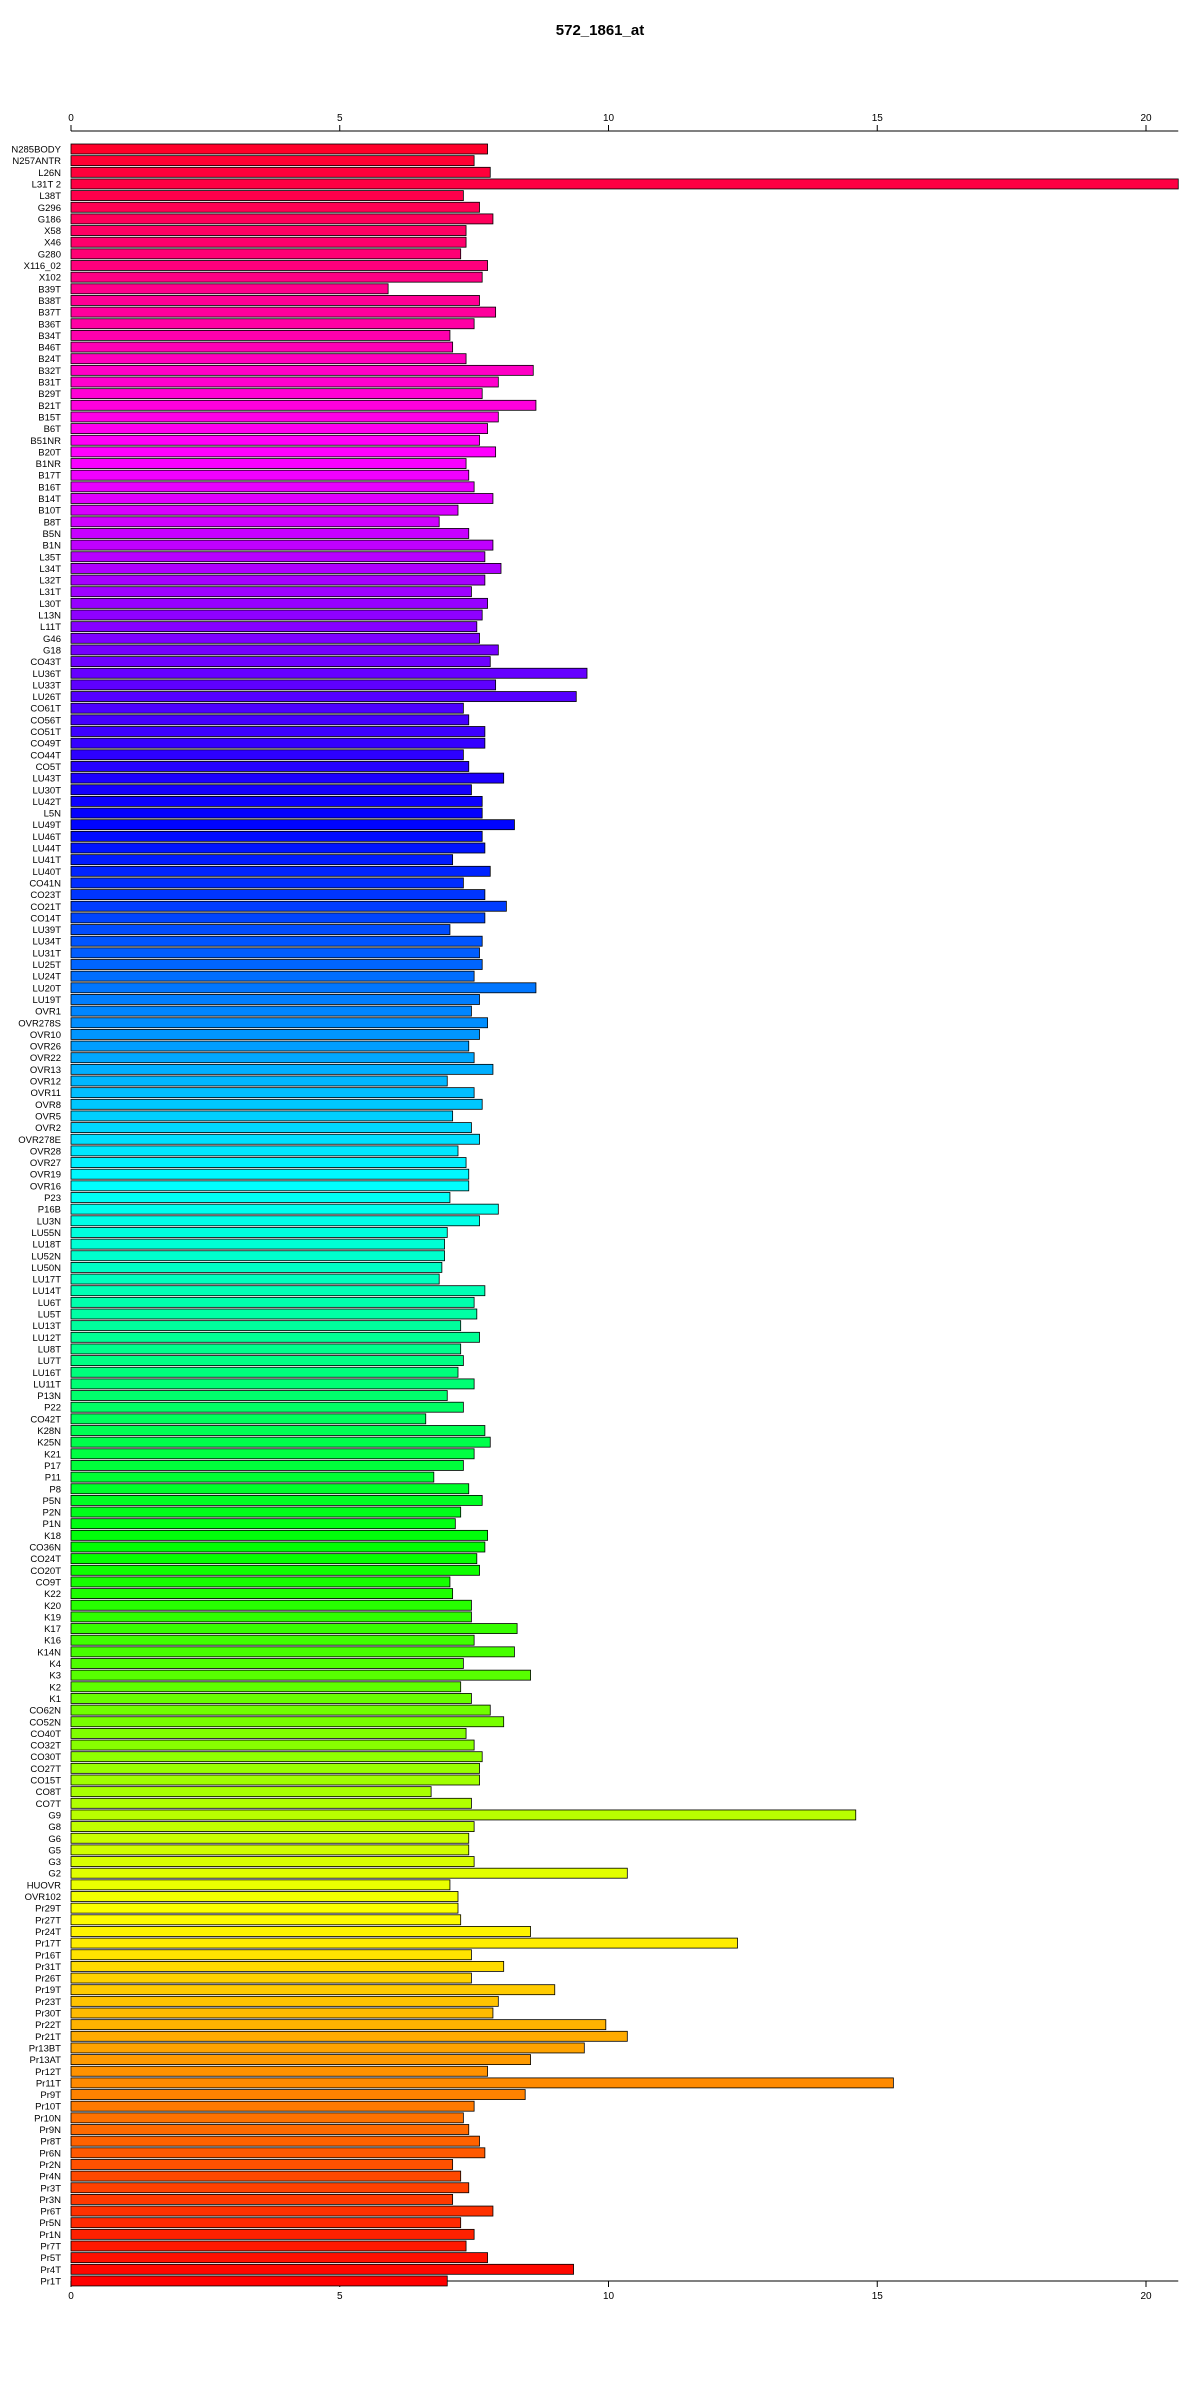  Describe the element at coordinates (52, 1454) in the screenshot. I see `category-label: K21` at that location.